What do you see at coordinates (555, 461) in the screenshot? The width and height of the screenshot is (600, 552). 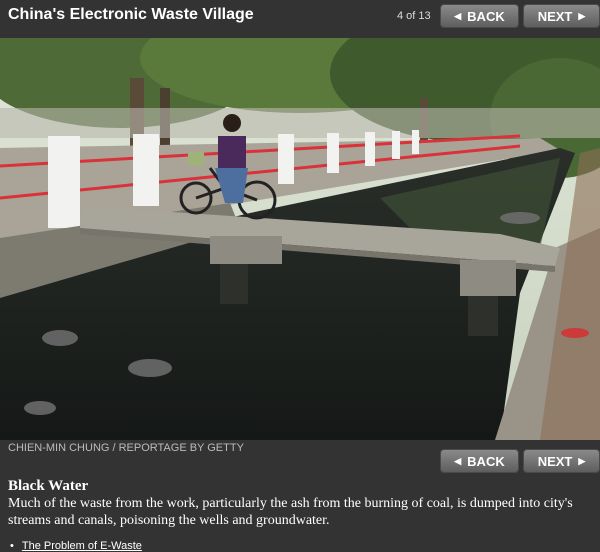 I see `next-button-bottom-label: NEXT` at bounding box center [555, 461].